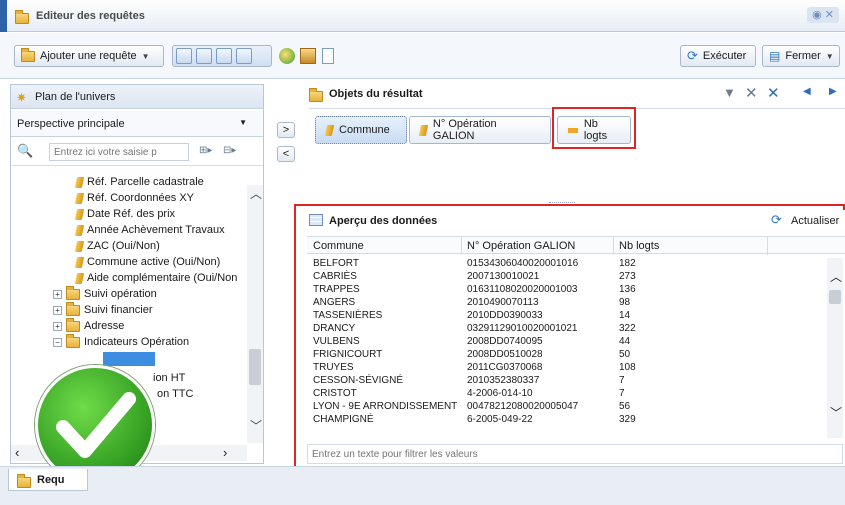  What do you see at coordinates (286, 154) in the screenshot?
I see `move-left-button: <` at bounding box center [286, 154].